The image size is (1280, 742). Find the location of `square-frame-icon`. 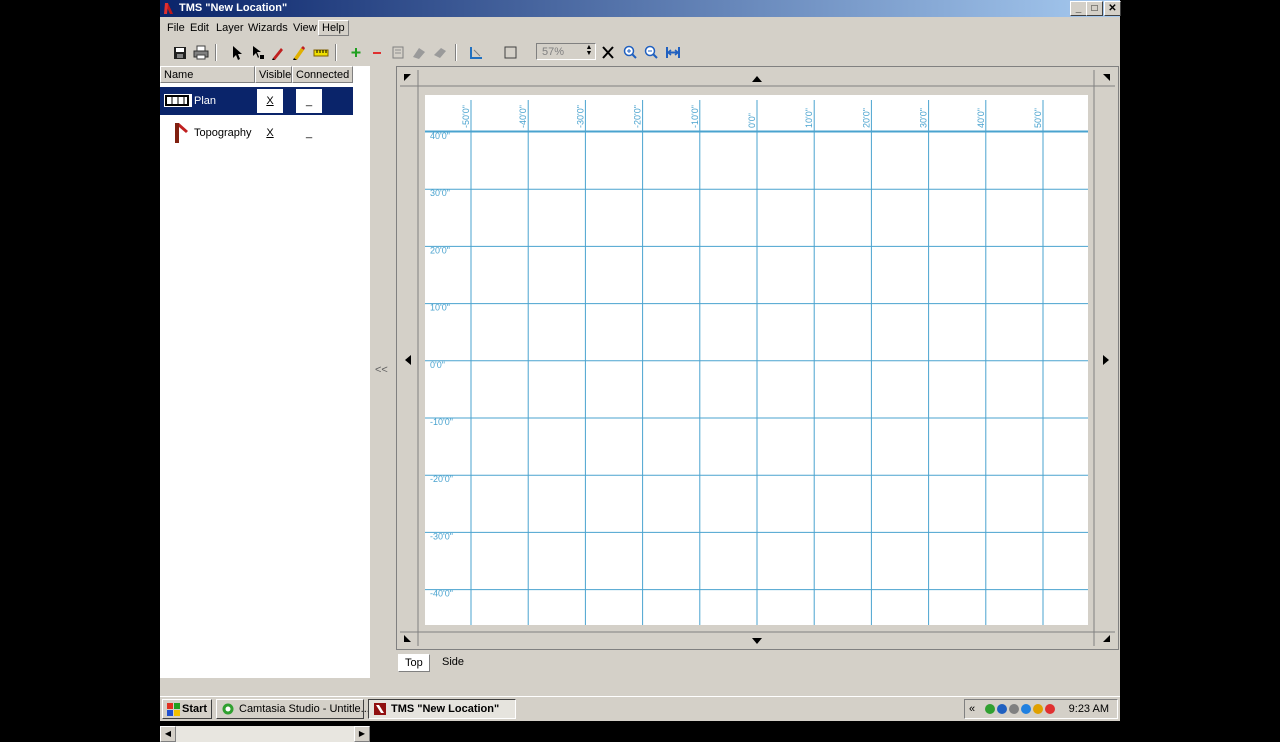

square-frame-icon is located at coordinates (510, 52).